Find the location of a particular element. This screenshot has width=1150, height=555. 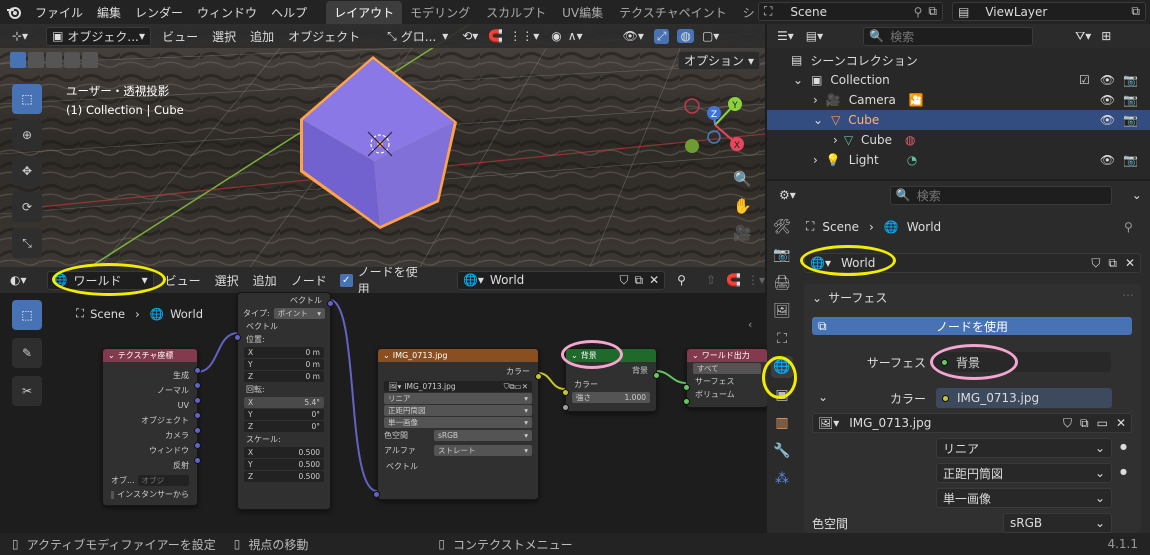

menu-window: ウィンドウ is located at coordinates (227, 12).